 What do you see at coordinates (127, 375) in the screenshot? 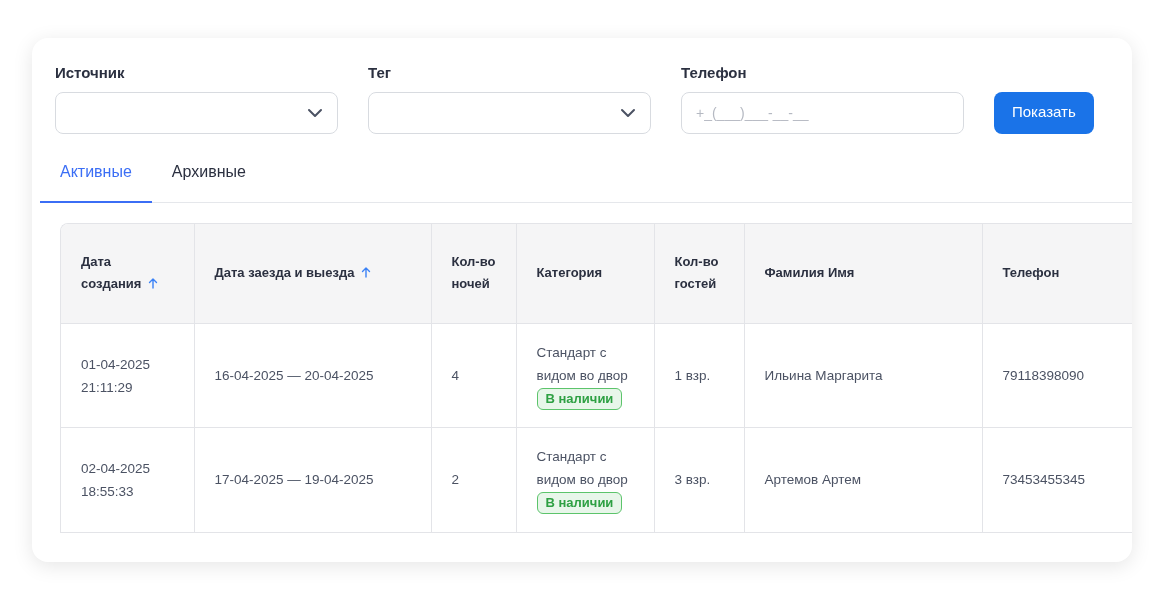
I see `table-cell: 01-04-2025 21:11:29` at bounding box center [127, 375].